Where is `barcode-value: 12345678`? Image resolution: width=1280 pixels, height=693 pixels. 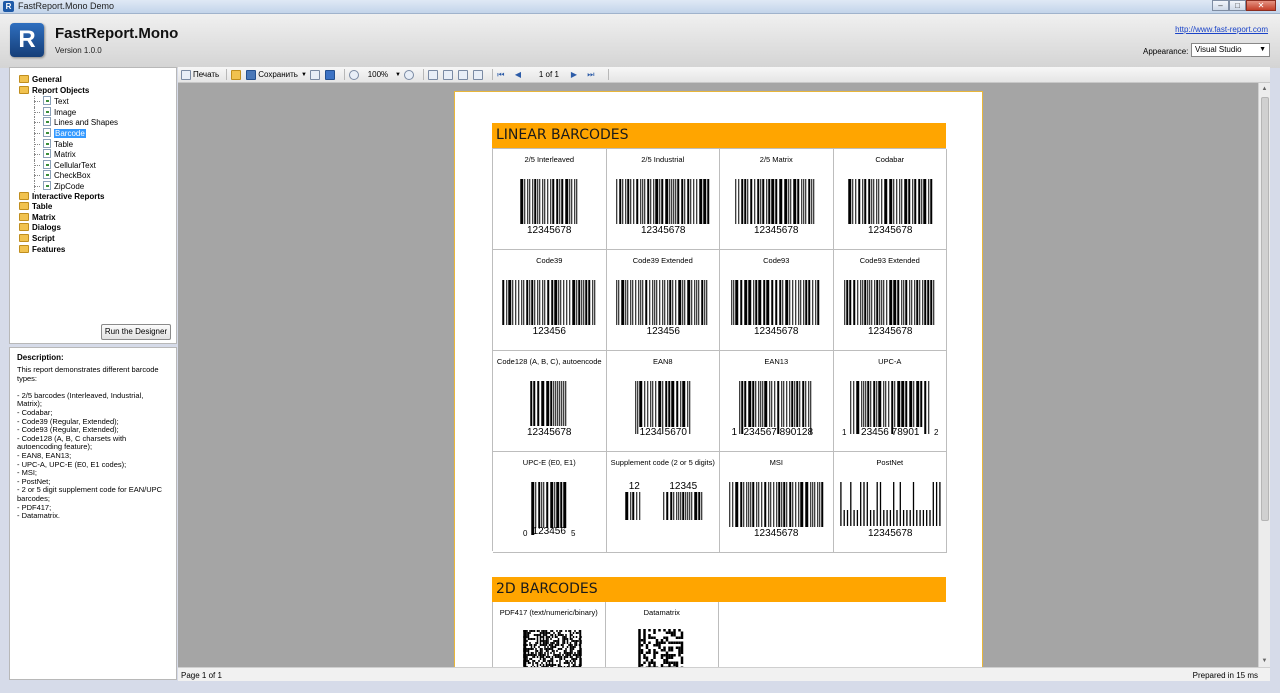 barcode-value: 12345678 is located at coordinates (663, 230).